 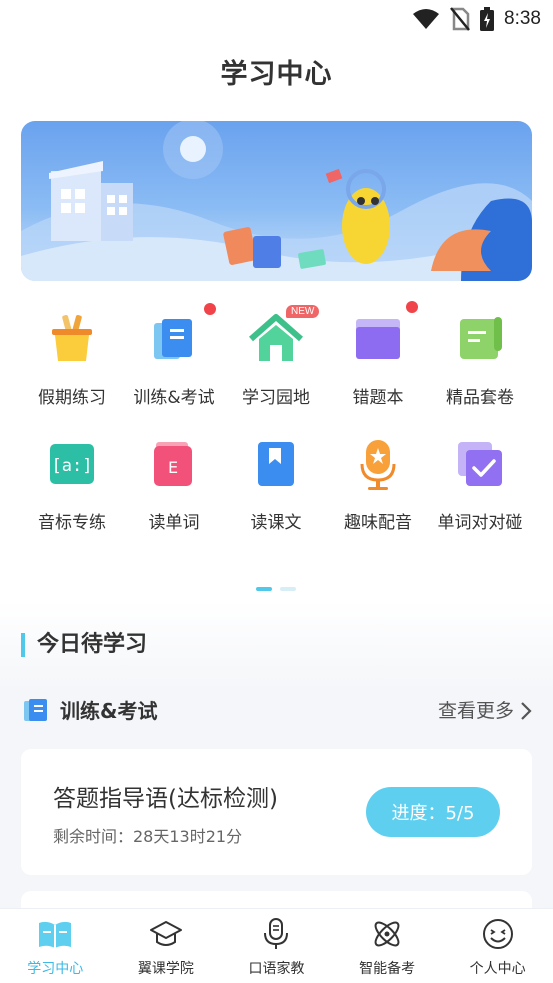 I want to click on feature-training-exam: 训练&考试, so click(x=174, y=355).